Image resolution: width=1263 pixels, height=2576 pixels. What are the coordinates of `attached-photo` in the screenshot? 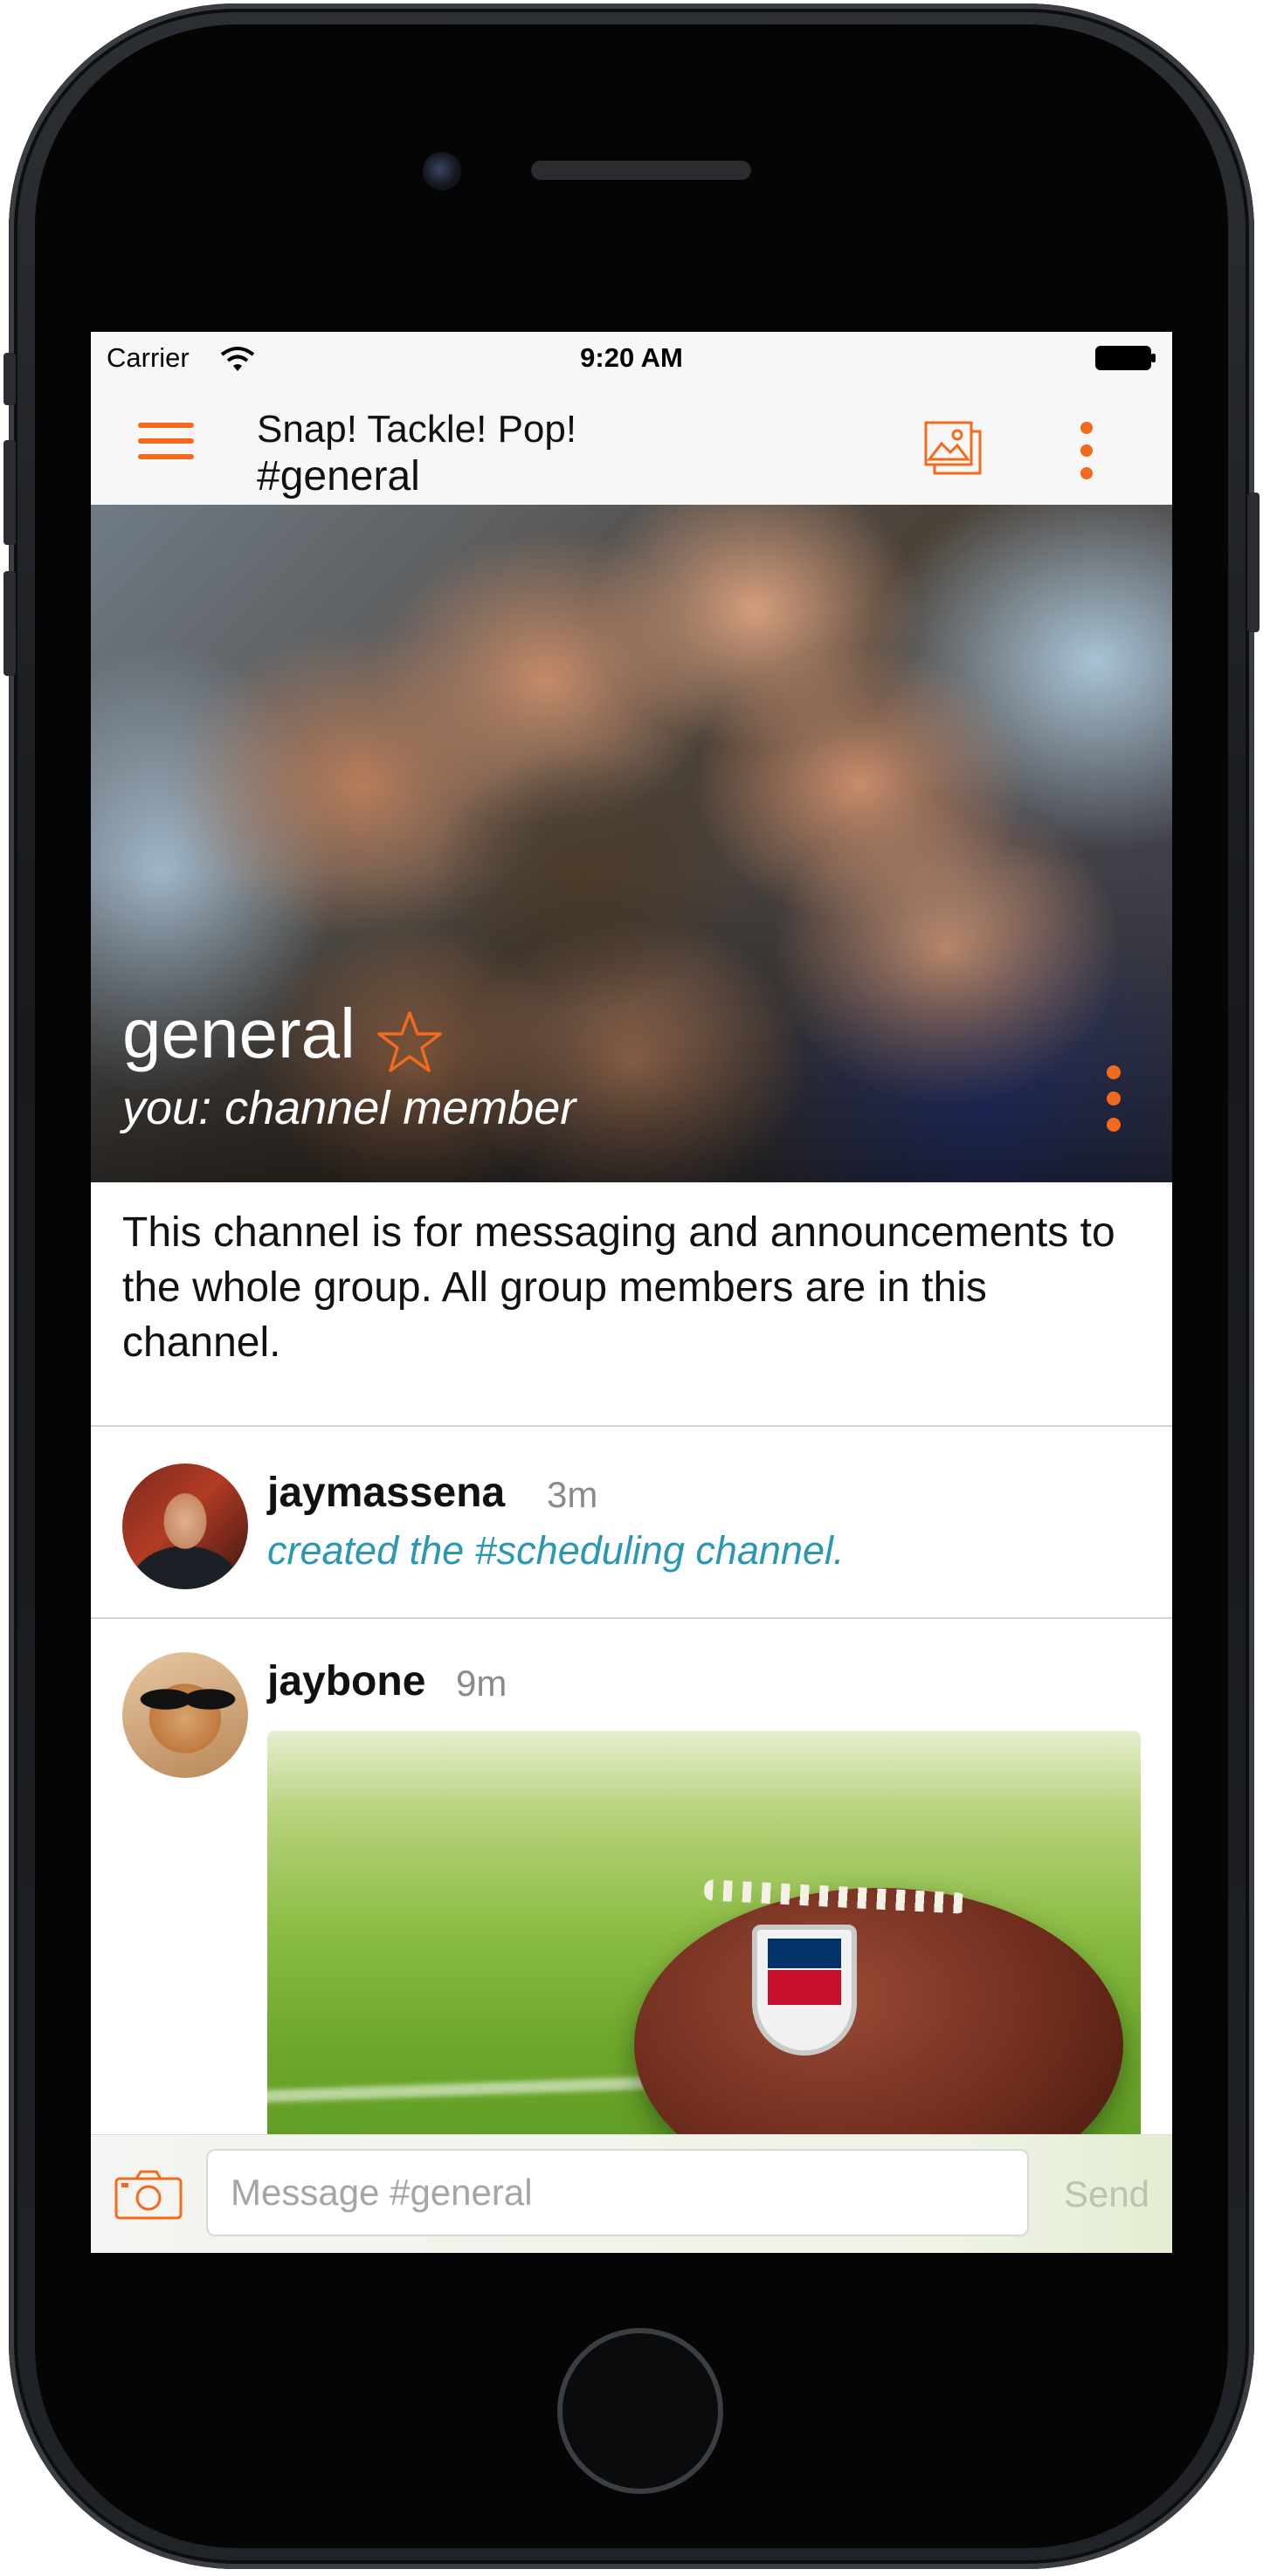 It's located at (704, 1949).